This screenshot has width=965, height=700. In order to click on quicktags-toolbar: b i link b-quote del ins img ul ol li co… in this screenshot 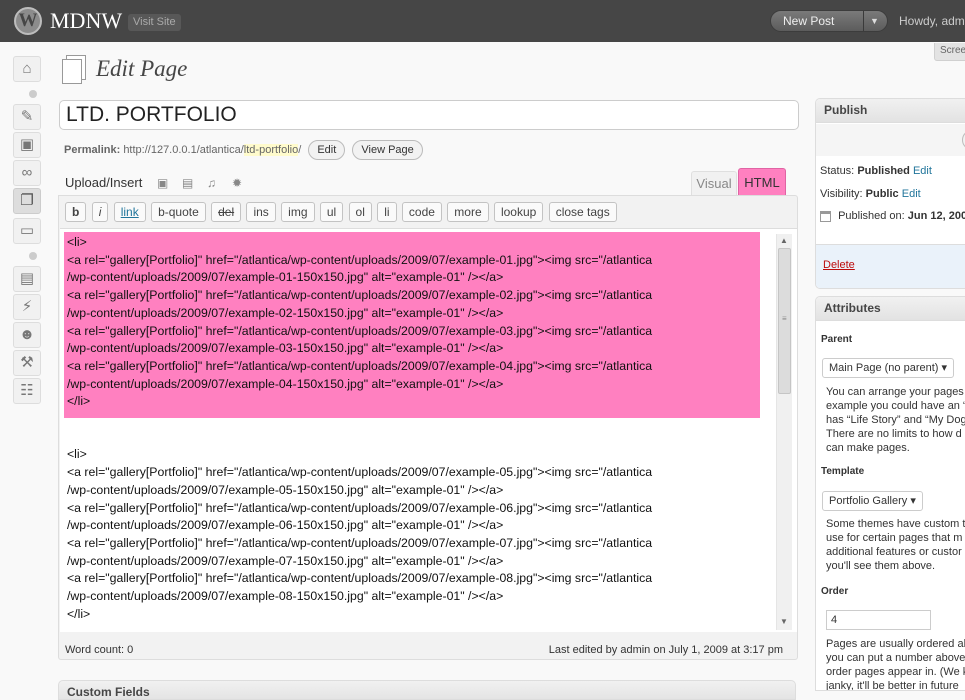, I will do `click(342, 213)`.